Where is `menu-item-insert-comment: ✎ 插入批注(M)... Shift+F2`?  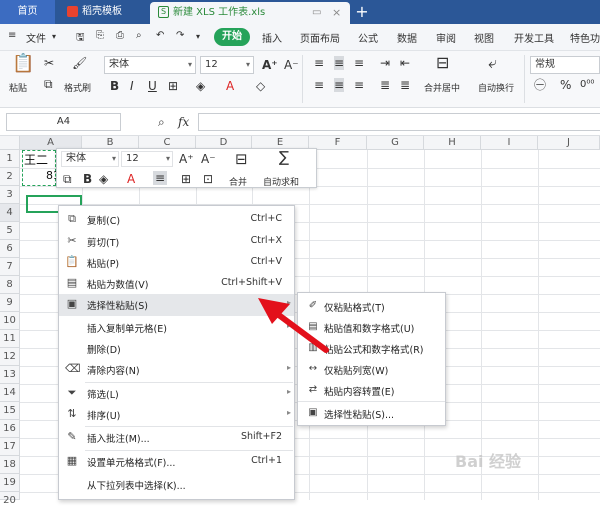 menu-item-insert-comment: ✎ 插入批注(M)... Shift+F2 is located at coordinates (176, 438).